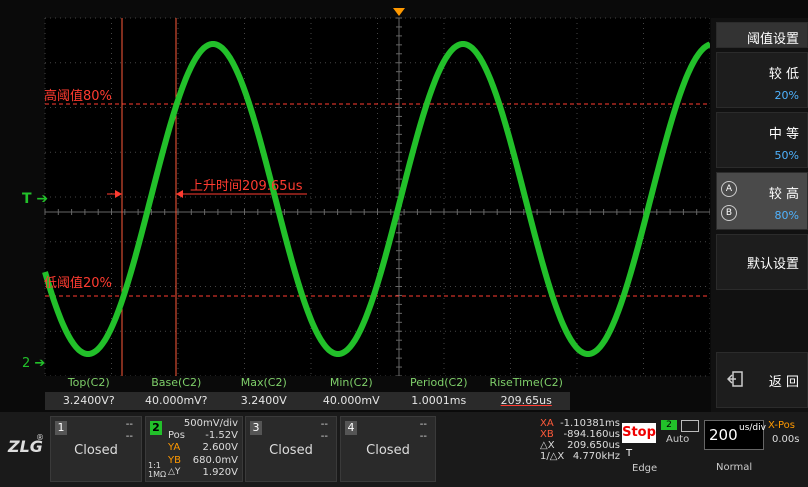 The image size is (808, 487). What do you see at coordinates (762, 262) in the screenshot?
I see `default-settings-button: 默认设置` at bounding box center [762, 262].